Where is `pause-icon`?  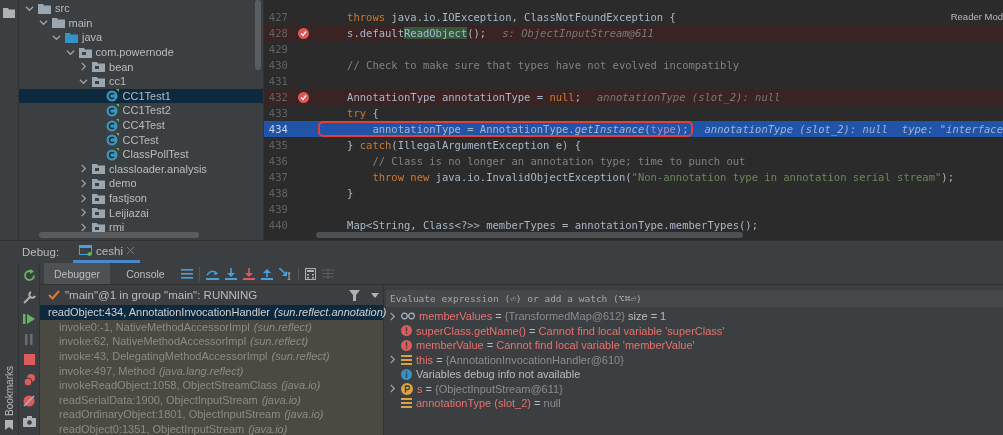 pause-icon is located at coordinates (29, 339).